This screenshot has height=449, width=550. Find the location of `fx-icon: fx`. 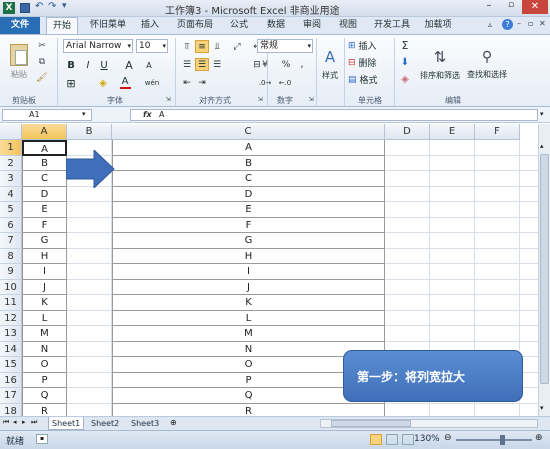

fx-icon: fx is located at coordinates (147, 114).